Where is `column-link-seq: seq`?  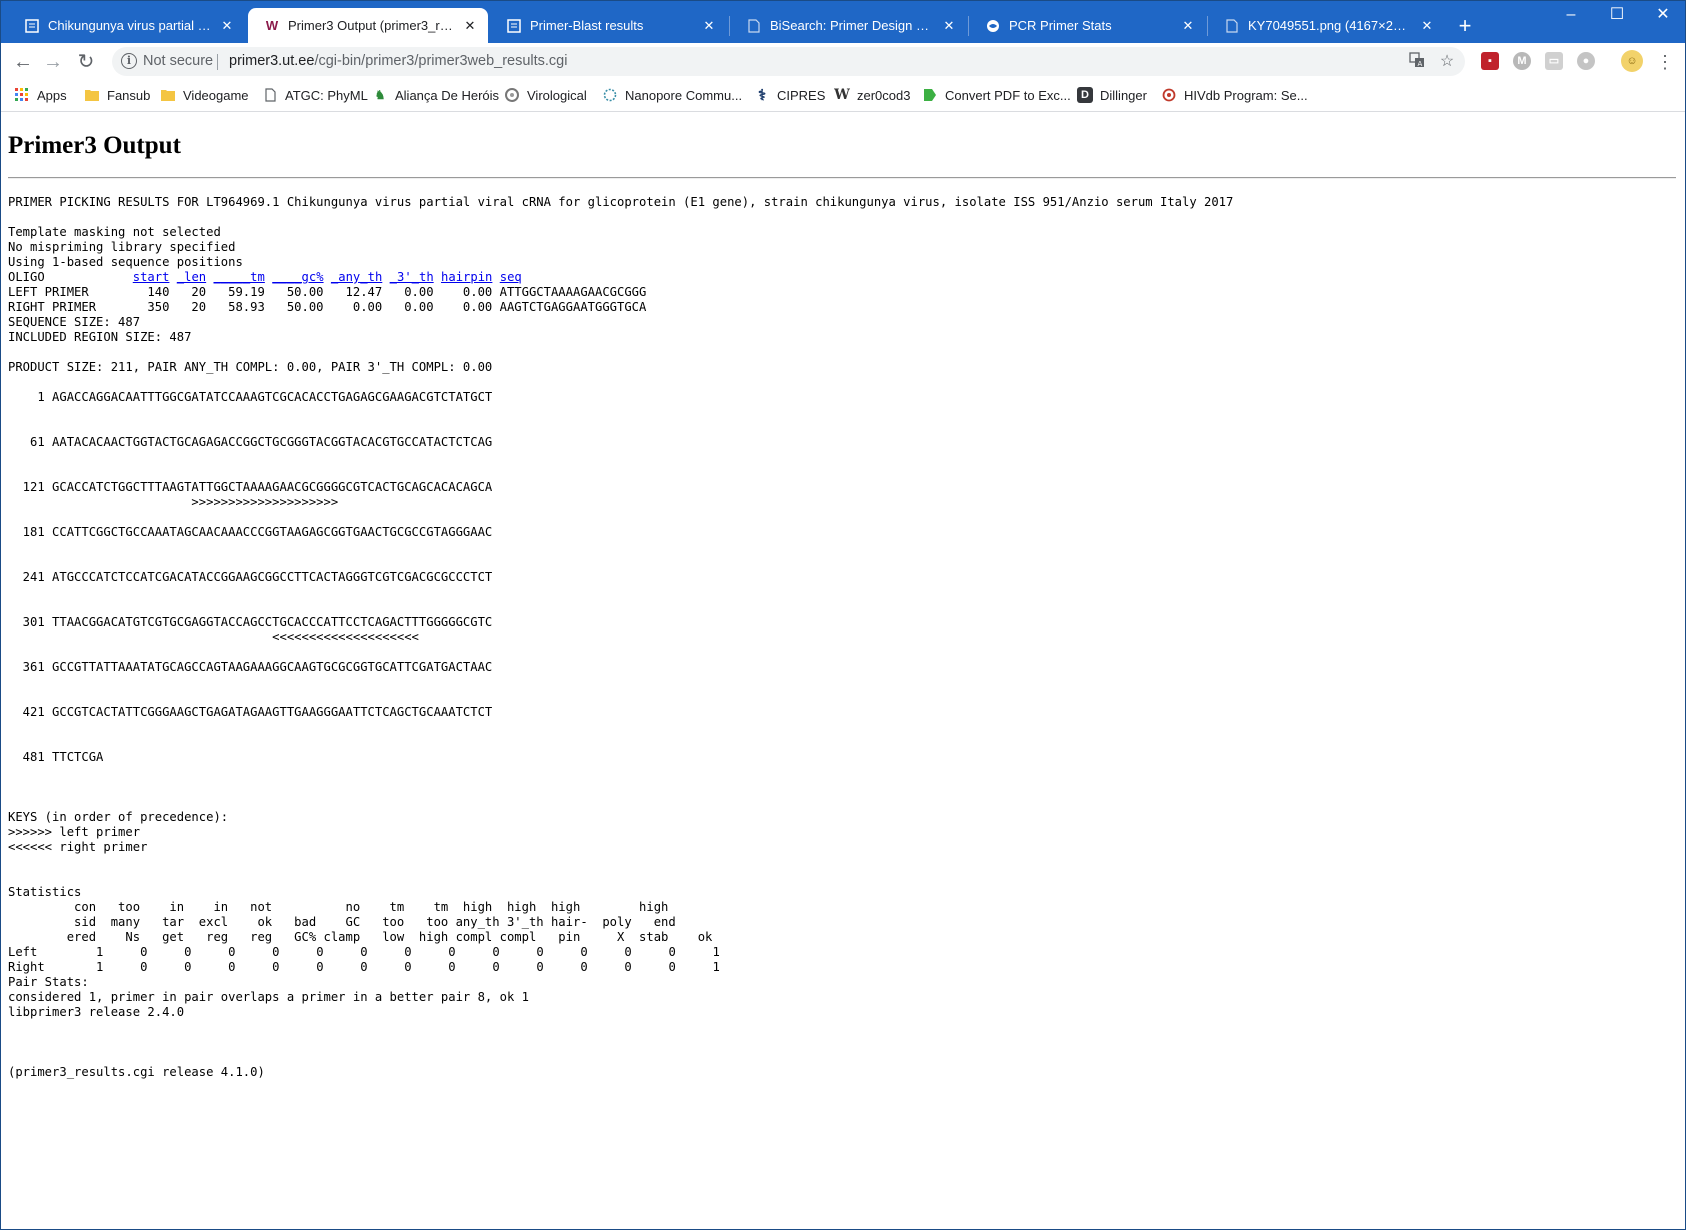 column-link-seq: seq is located at coordinates (511, 277).